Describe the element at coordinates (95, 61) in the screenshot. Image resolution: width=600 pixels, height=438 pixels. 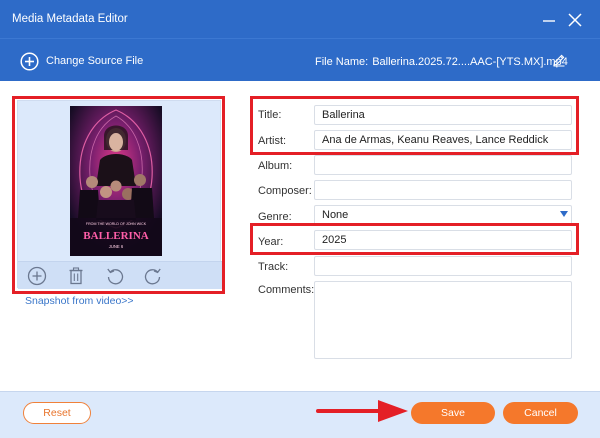
I see `change-source-file-label: Change Source File` at that location.